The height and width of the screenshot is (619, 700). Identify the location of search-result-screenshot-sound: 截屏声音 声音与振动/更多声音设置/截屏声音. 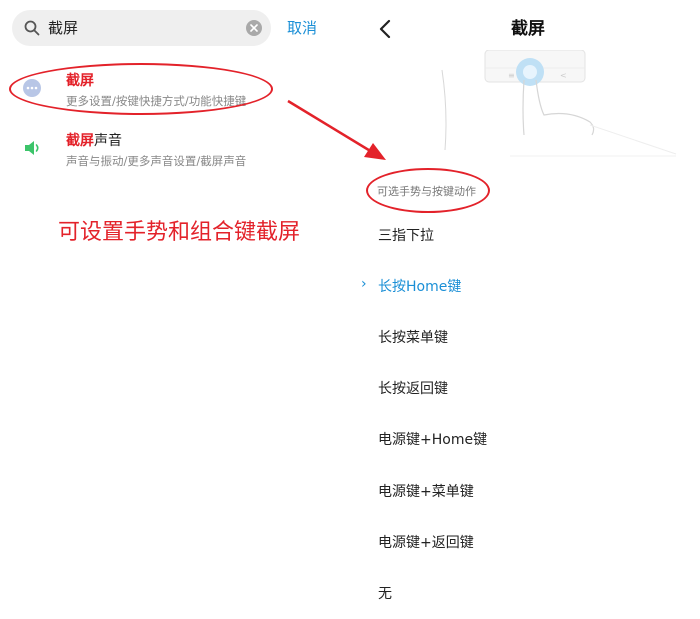
(165, 155).